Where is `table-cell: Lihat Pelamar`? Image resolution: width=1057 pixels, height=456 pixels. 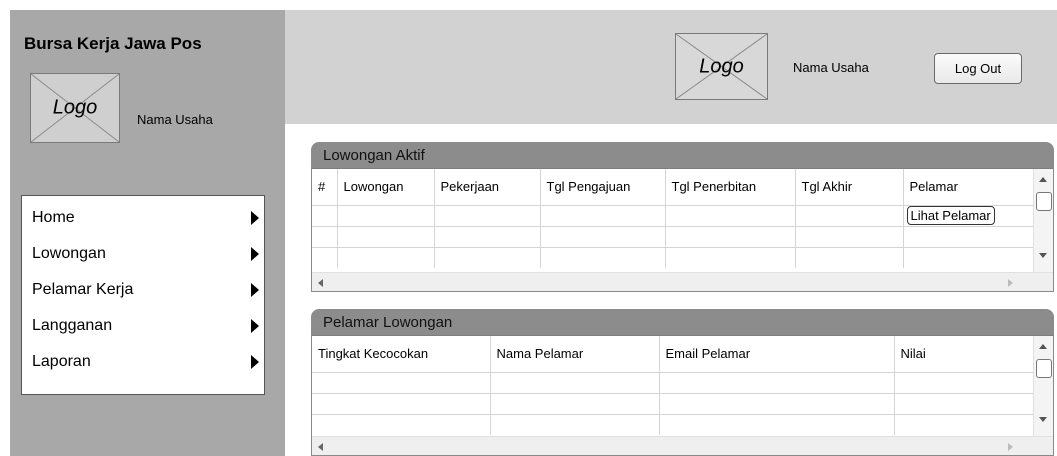
table-cell: Lihat Pelamar is located at coordinates (968, 215).